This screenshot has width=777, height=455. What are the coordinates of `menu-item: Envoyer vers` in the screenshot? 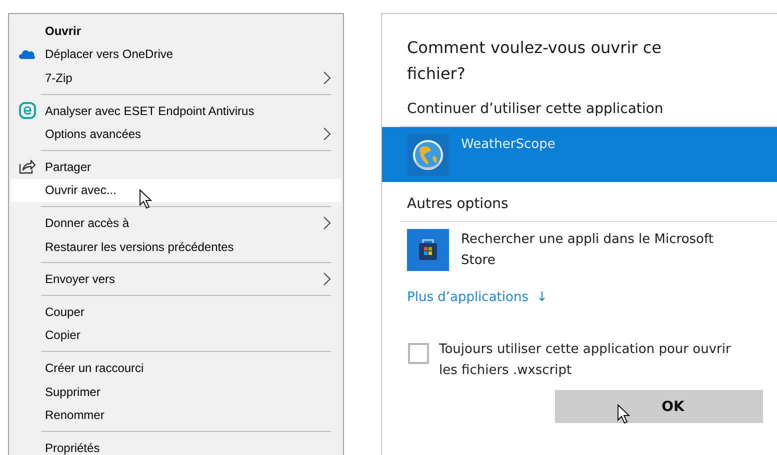 It's located at (176, 279).